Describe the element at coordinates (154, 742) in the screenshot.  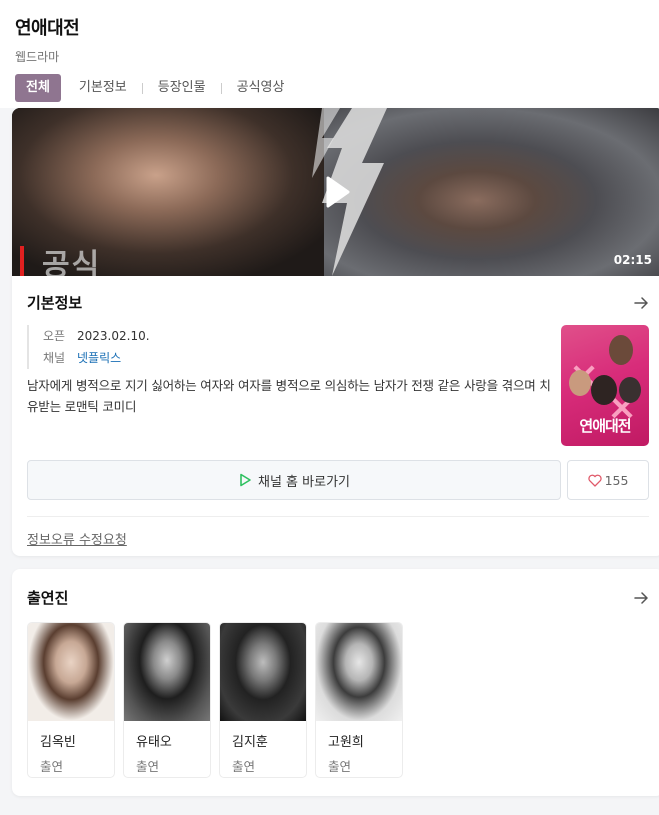
I see `cast-name: 유태오` at that location.